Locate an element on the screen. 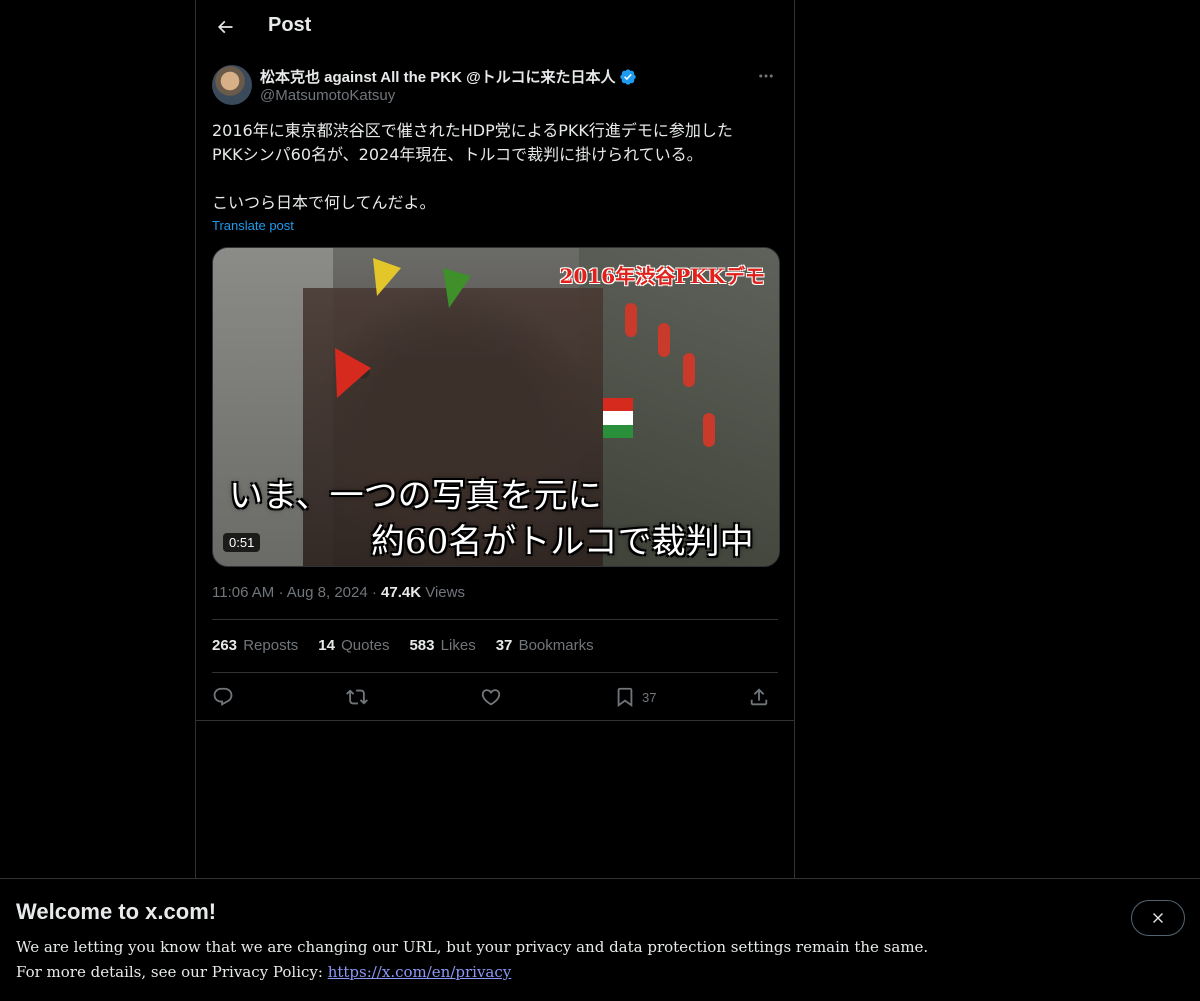 Image resolution: width=1200 pixels, height=1001 pixels. post-time: 11:06 AM is located at coordinates (243, 592).